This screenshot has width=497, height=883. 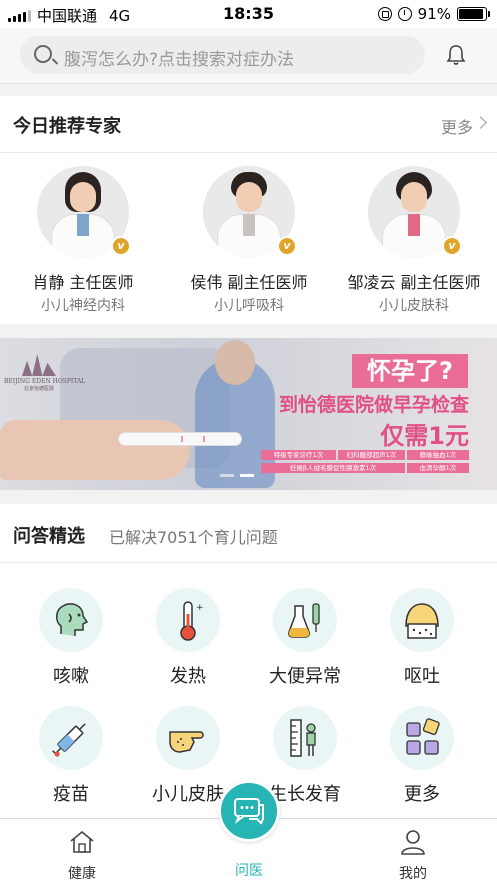 I want to click on chat-icon, so click(x=249, y=811).